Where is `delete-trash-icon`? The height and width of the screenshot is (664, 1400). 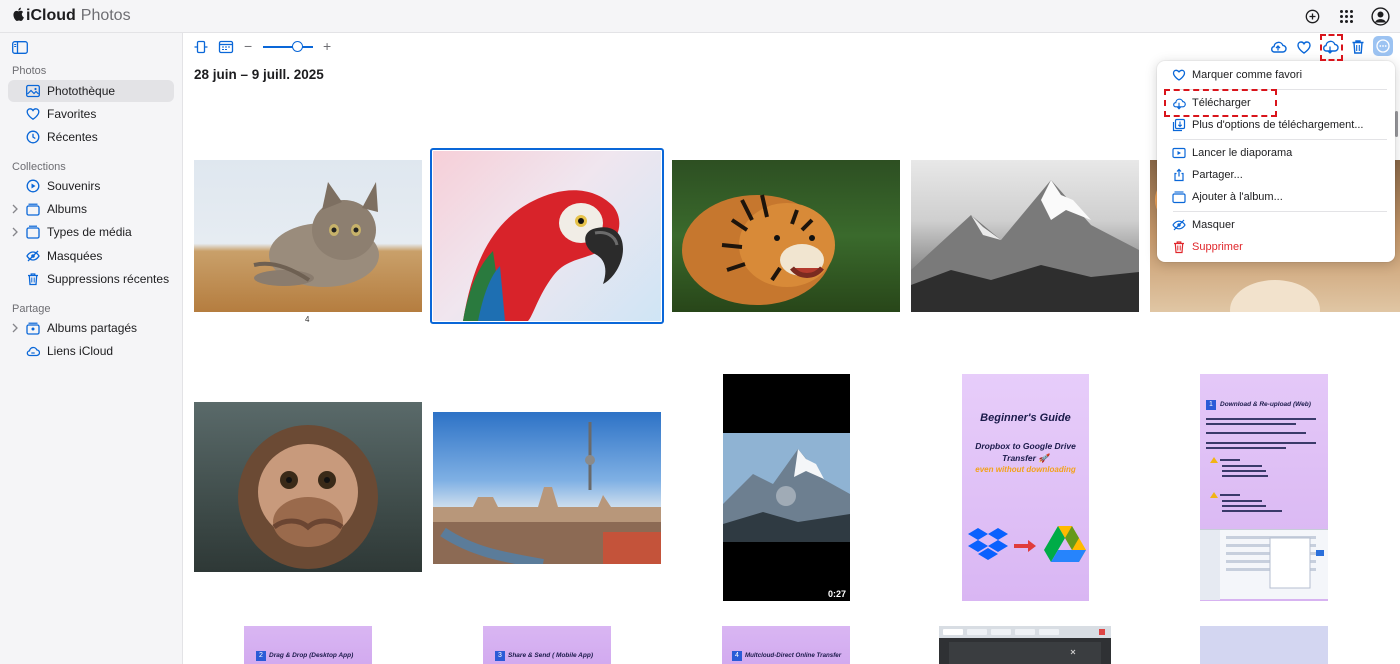
delete-trash-icon is located at coordinates (1358, 47).